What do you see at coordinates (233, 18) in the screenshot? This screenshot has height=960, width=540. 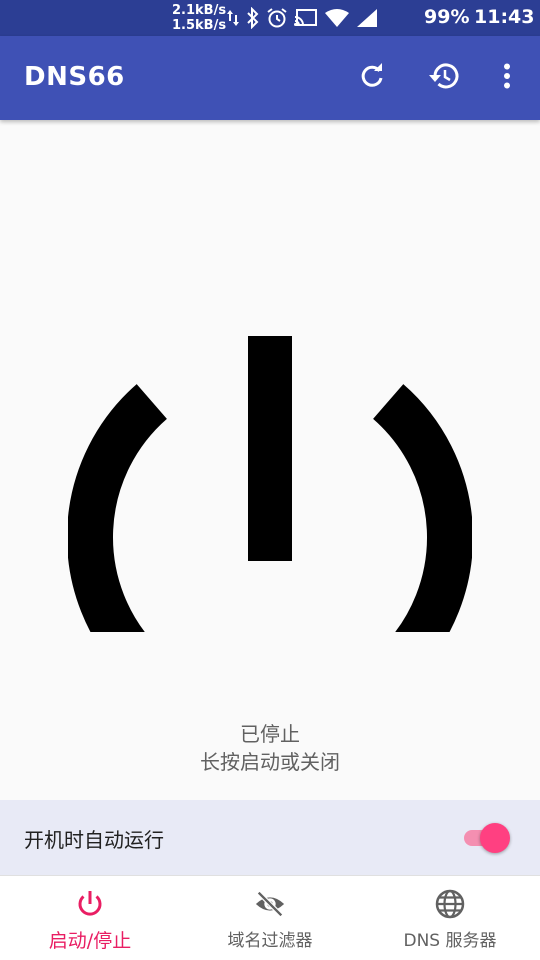 I see `data-arrows-icon` at bounding box center [233, 18].